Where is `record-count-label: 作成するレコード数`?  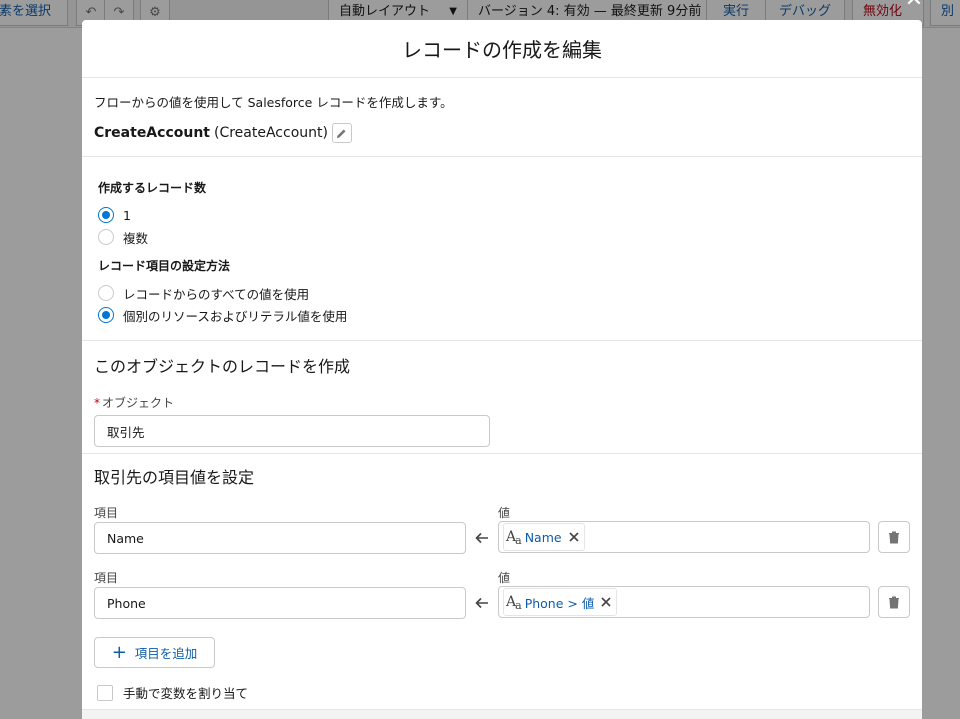 record-count-label: 作成するレコード数 is located at coordinates (152, 188).